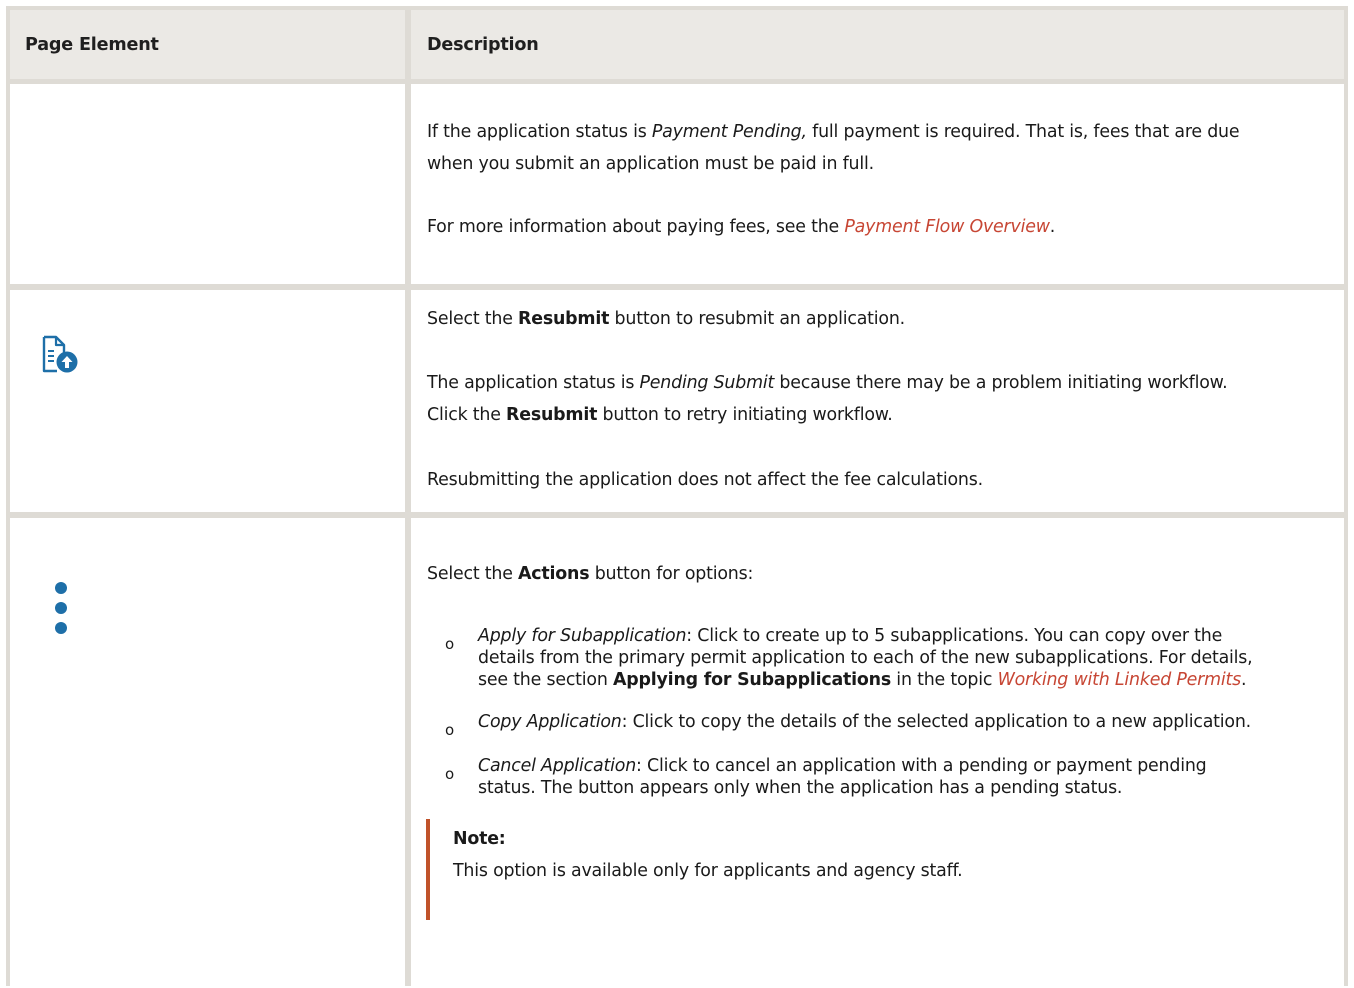 This screenshot has height=988, width=1354. What do you see at coordinates (479, 839) in the screenshot?
I see `note-title: Note:` at bounding box center [479, 839].